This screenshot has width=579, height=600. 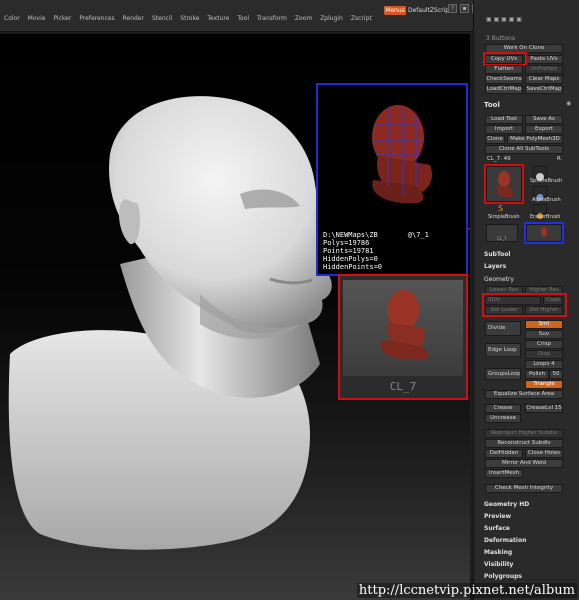 I want to click on help-icon: ?, so click(x=452, y=8).